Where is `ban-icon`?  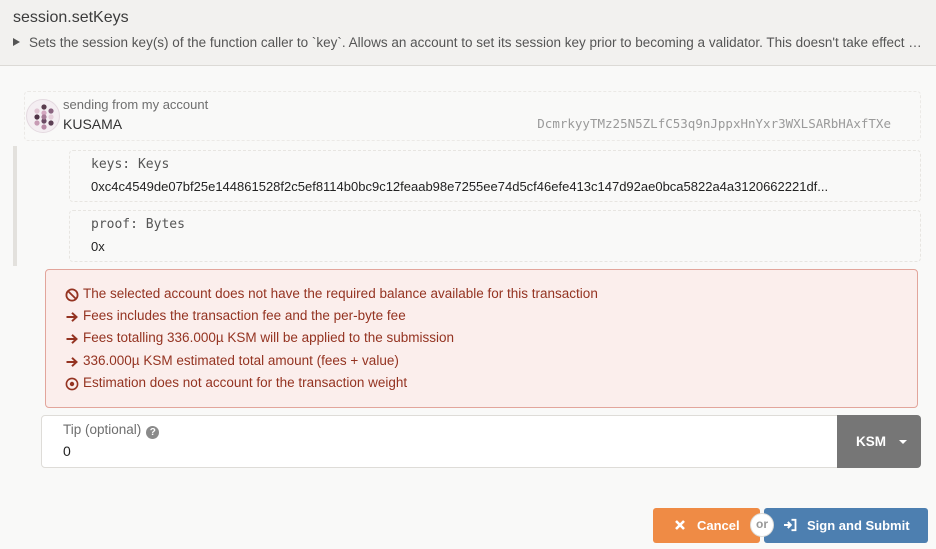 ban-icon is located at coordinates (72, 295).